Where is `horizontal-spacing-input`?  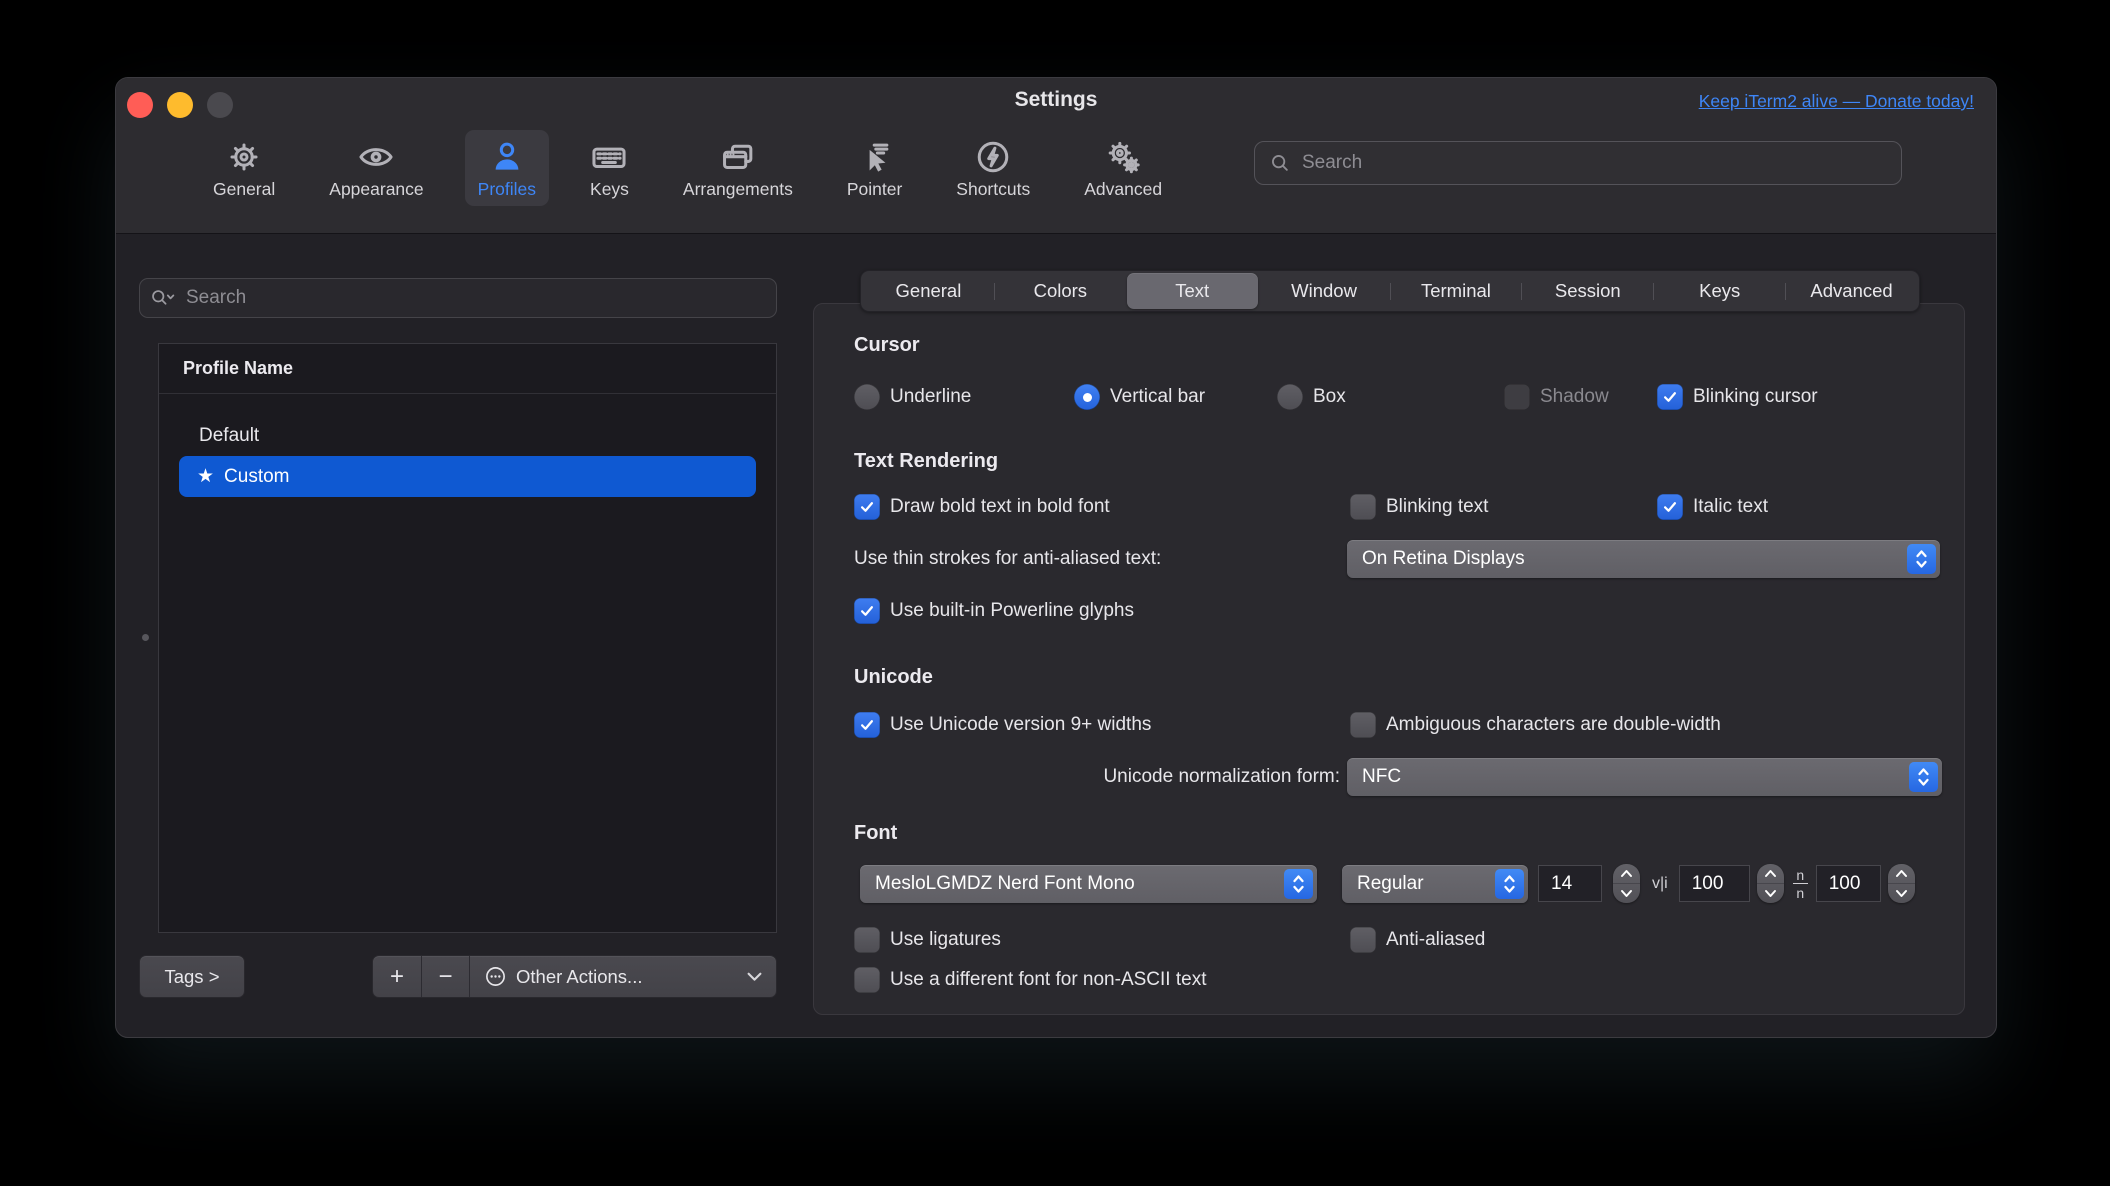 horizontal-spacing-input is located at coordinates (1714, 883).